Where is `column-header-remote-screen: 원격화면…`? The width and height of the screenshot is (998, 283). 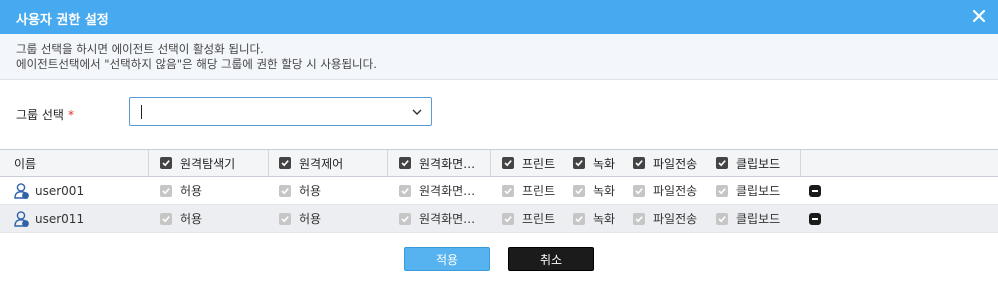
column-header-remote-screen: 원격화면… is located at coordinates (437, 163).